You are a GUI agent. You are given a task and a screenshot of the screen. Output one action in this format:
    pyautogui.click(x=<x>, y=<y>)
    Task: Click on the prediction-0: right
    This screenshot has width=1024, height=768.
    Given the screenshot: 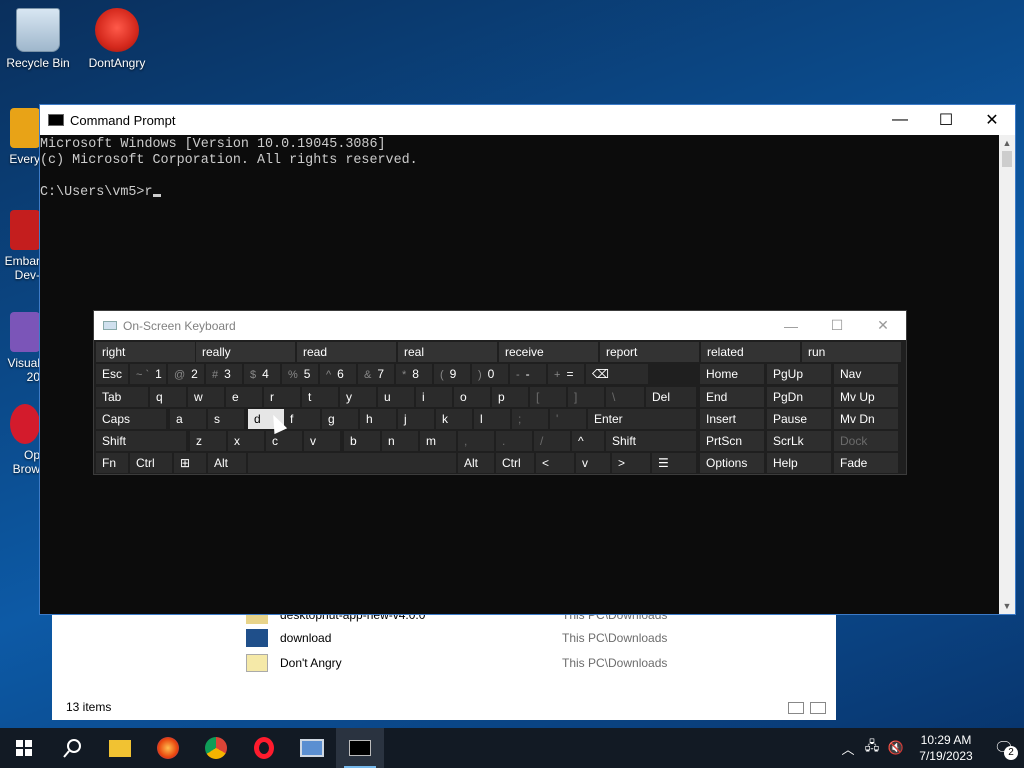 What is the action you would take?
    pyautogui.click(x=145, y=352)
    